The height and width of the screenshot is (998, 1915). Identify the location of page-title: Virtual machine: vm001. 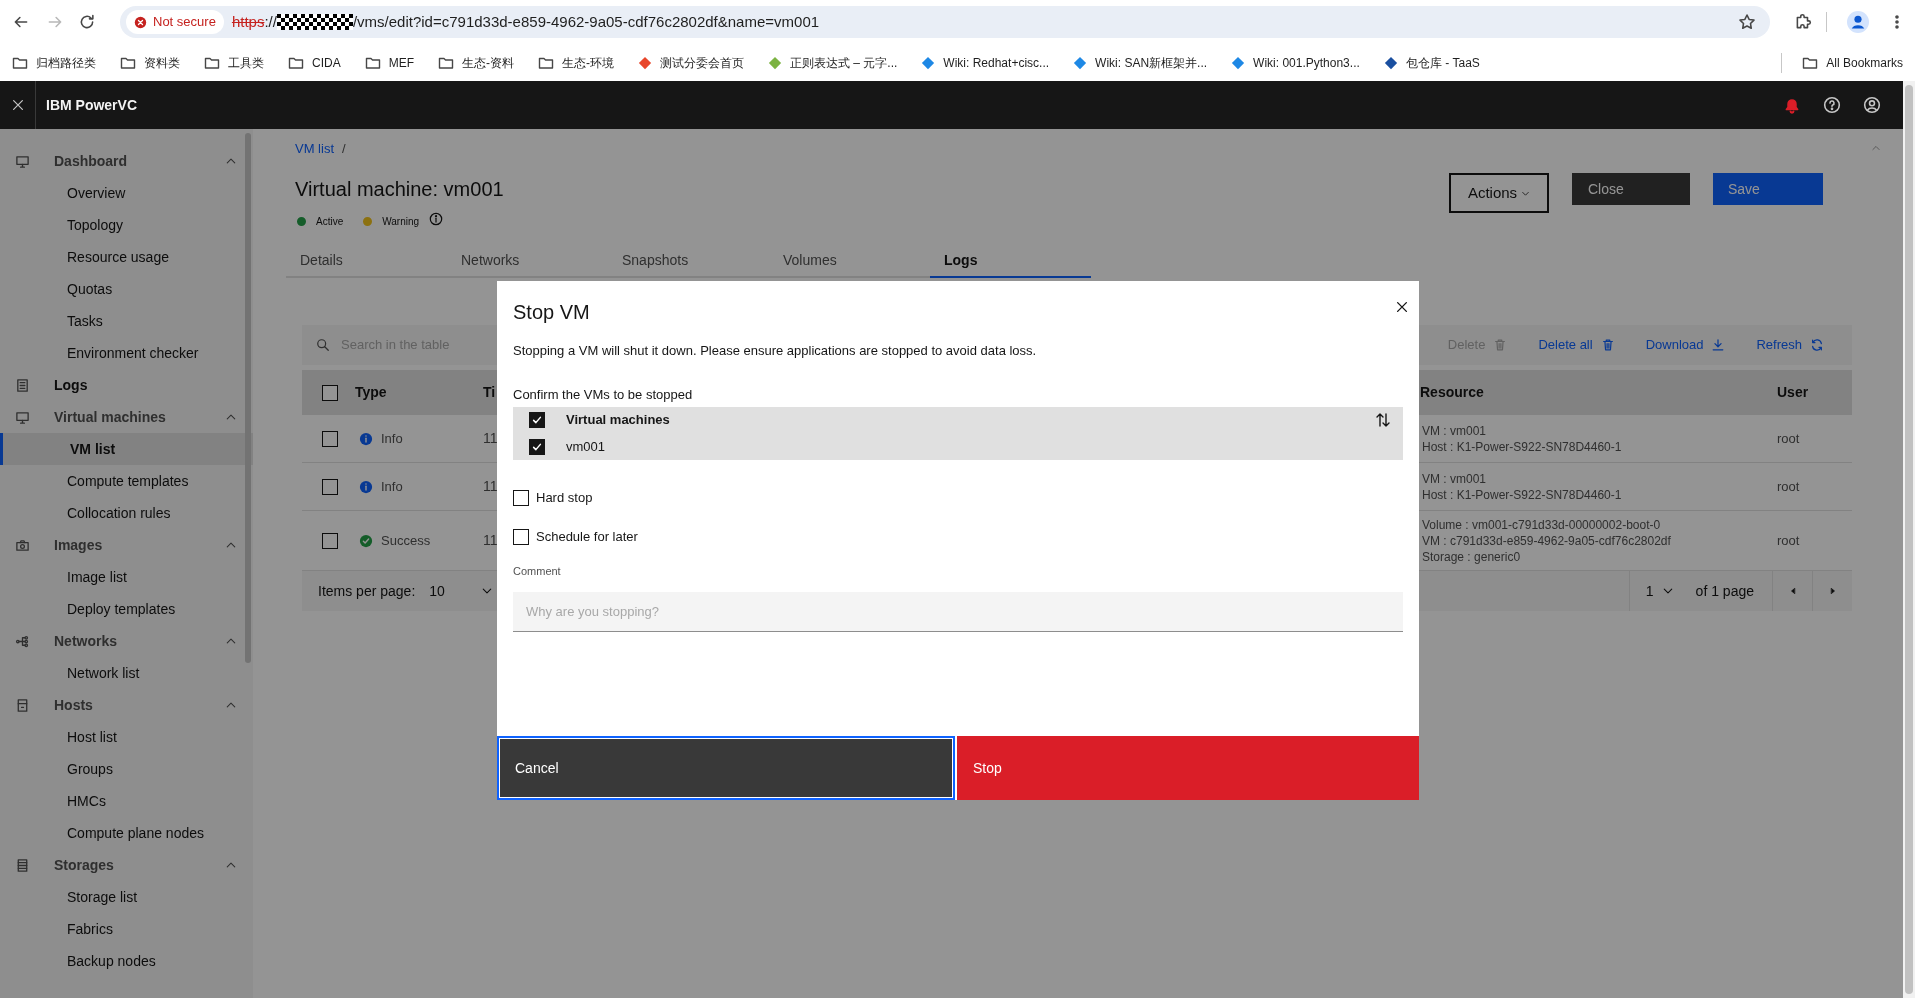
(399, 189).